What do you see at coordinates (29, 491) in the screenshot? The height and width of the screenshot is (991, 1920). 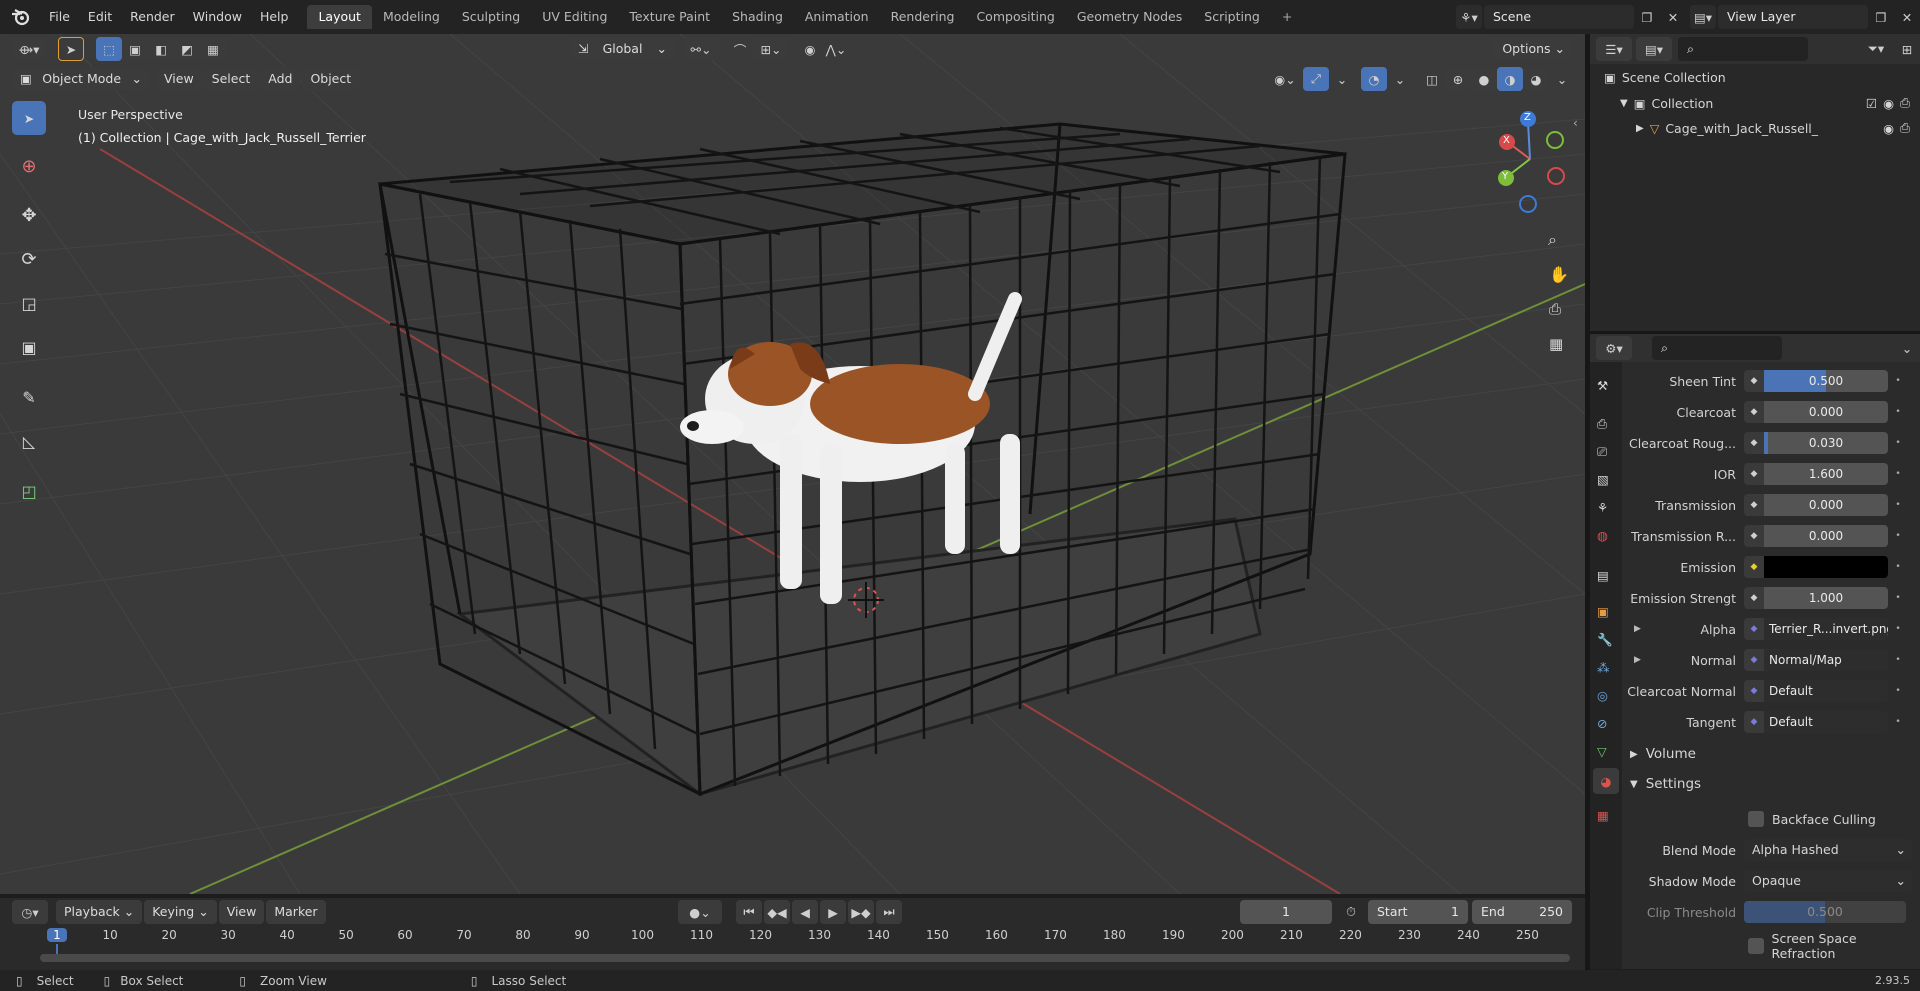 I see `add-cube-tool: ◰` at bounding box center [29, 491].